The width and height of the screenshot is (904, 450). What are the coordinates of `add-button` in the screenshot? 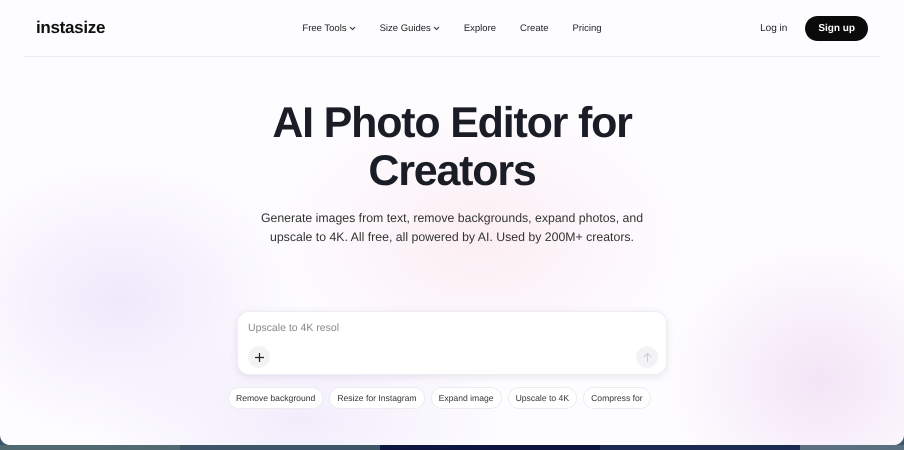 It's located at (259, 357).